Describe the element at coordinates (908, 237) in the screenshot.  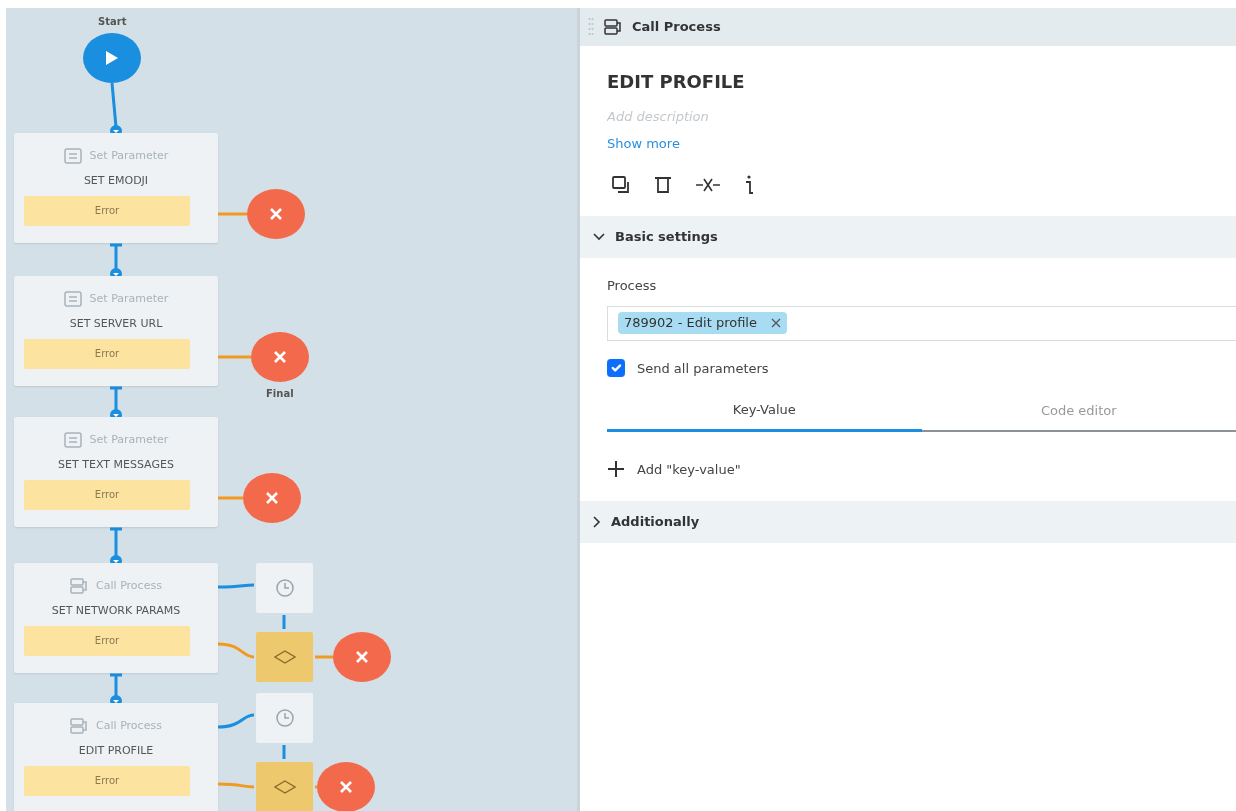
I see `section-header: Basic settings` at that location.